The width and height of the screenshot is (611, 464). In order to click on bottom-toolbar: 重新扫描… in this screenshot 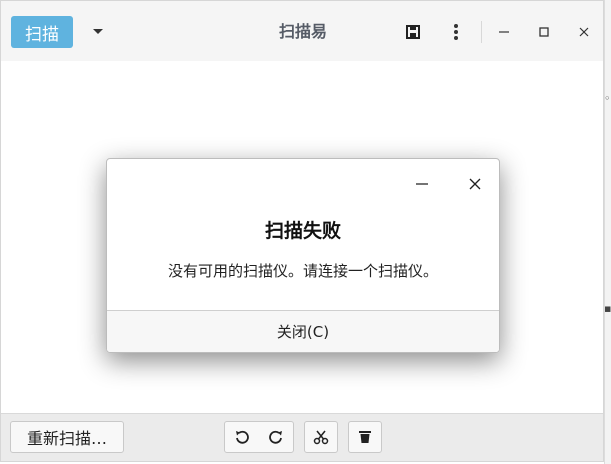, I will do `click(302, 437)`.